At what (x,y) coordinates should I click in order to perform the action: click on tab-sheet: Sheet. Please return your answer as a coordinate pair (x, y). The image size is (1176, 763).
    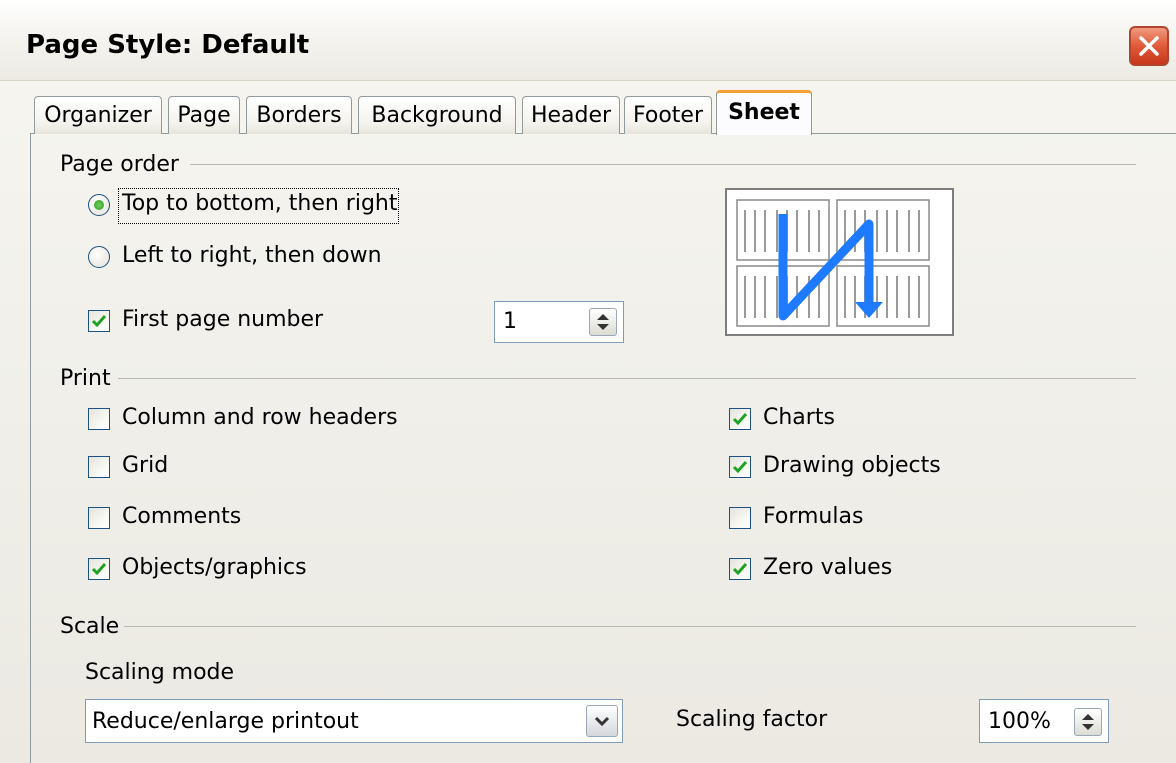
    Looking at the image, I should click on (764, 112).